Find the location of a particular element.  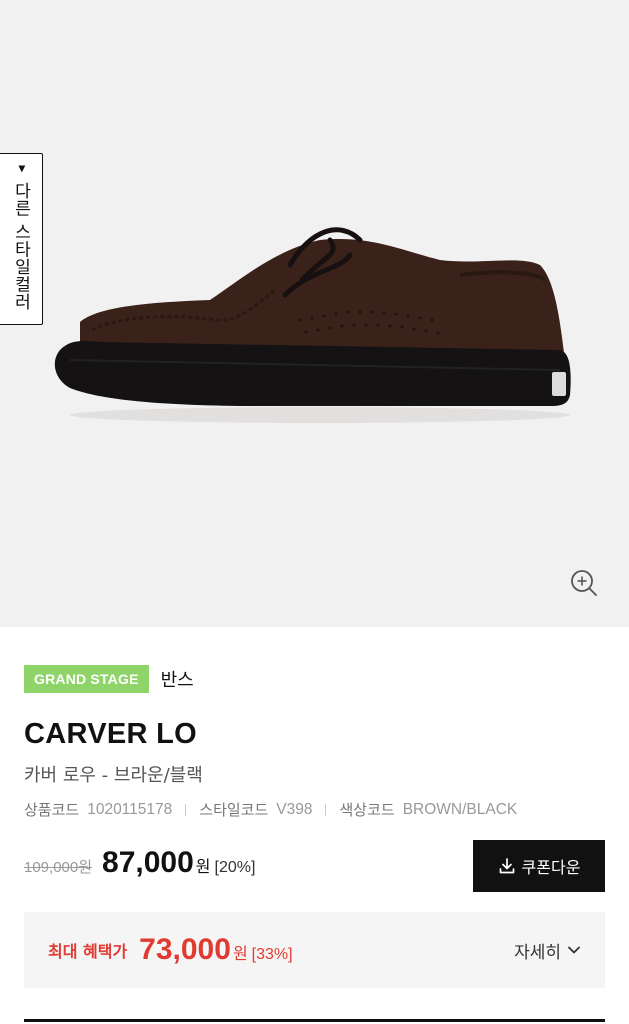

color-code-value: BROWN/BLACK is located at coordinates (460, 809).